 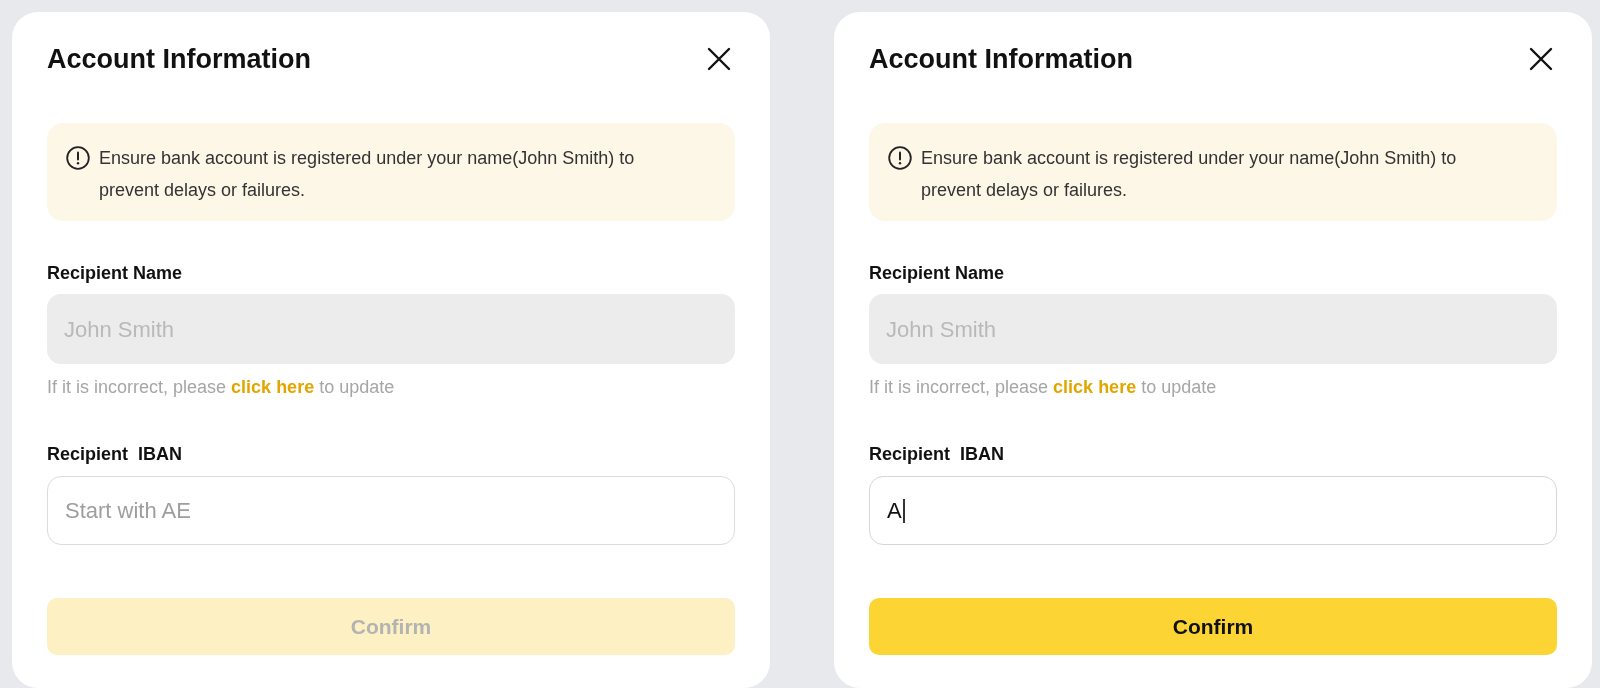 I want to click on iban-field: Start with AE, so click(x=391, y=510).